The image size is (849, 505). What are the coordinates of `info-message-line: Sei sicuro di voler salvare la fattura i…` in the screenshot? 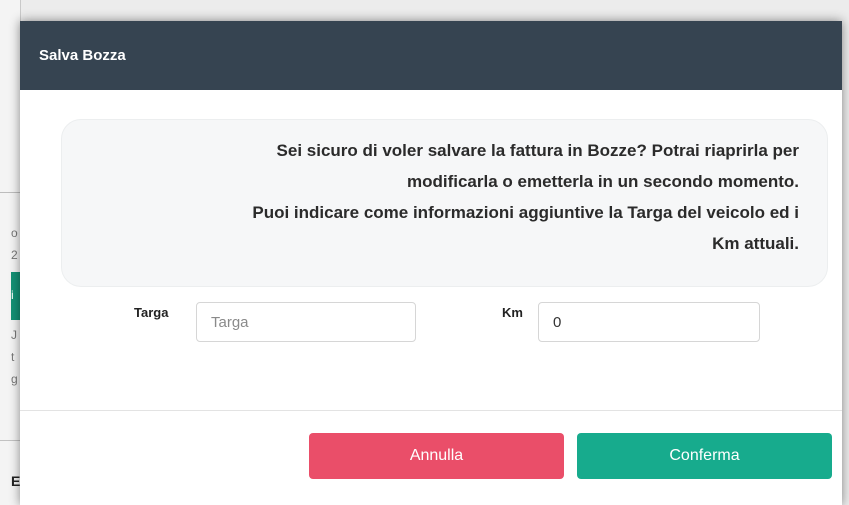 It's located at (537, 150).